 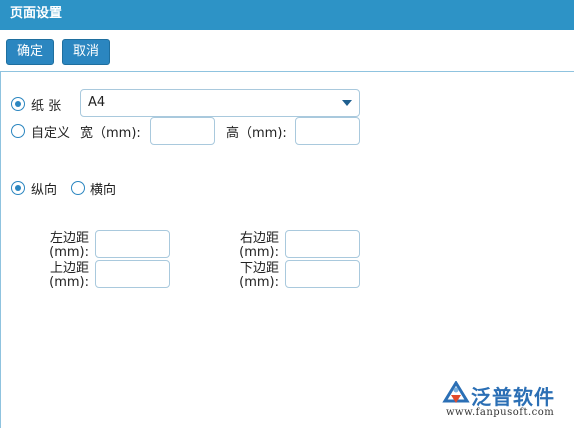 What do you see at coordinates (30, 52) in the screenshot?
I see `ok-button: 确定` at bounding box center [30, 52].